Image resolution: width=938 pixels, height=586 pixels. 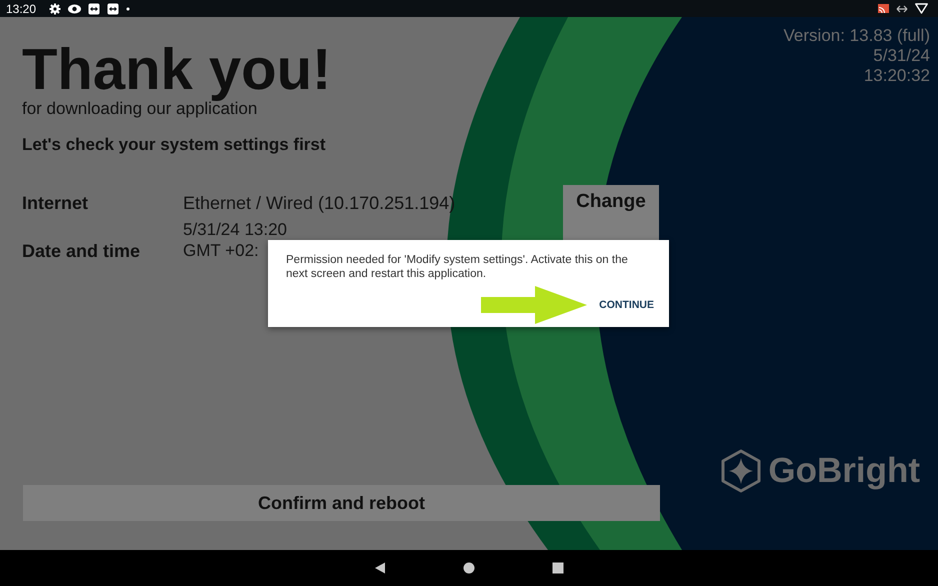 I want to click on section-heading: Let's check your system settings first, so click(x=174, y=145).